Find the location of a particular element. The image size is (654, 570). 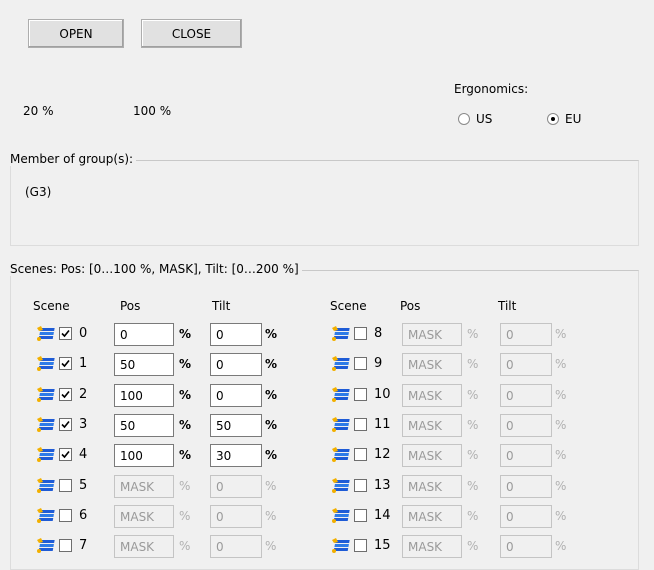

scene-5-number: 5 is located at coordinates (83, 485).